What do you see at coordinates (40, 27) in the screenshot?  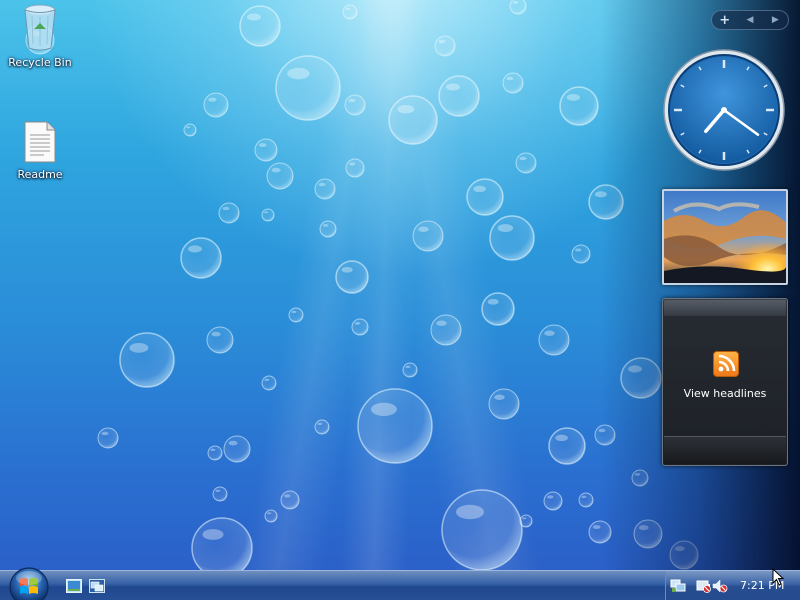 I see `recycle-bin-icon` at bounding box center [40, 27].